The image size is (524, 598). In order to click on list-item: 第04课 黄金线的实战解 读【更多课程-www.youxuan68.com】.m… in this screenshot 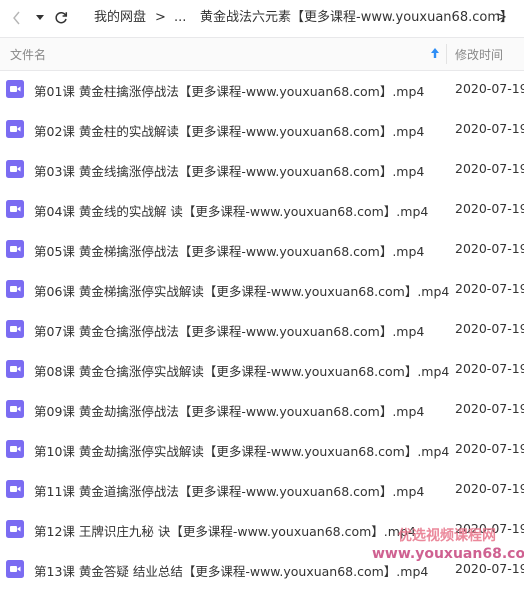, I will do `click(262, 210)`.